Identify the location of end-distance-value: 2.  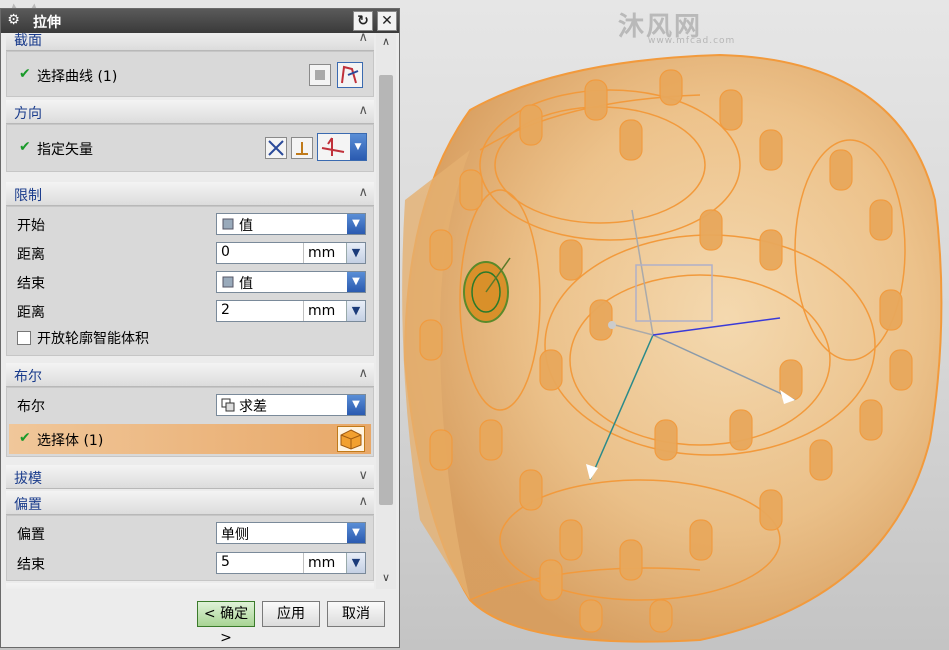
(225, 310).